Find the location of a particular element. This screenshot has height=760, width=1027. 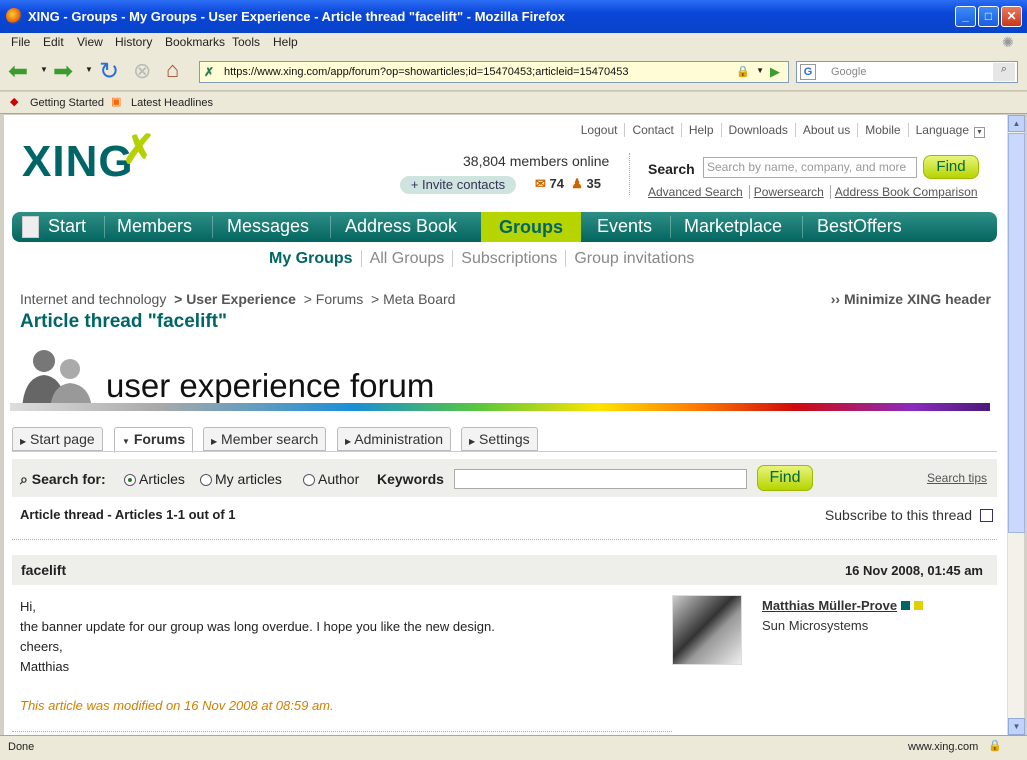

author-status-icon is located at coordinates (906, 605).